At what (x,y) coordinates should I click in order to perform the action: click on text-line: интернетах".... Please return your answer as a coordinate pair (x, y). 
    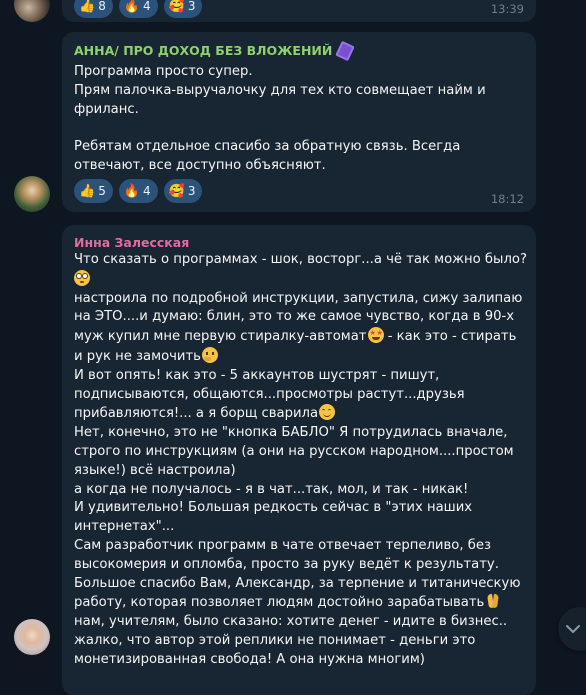
    Looking at the image, I should click on (124, 527).